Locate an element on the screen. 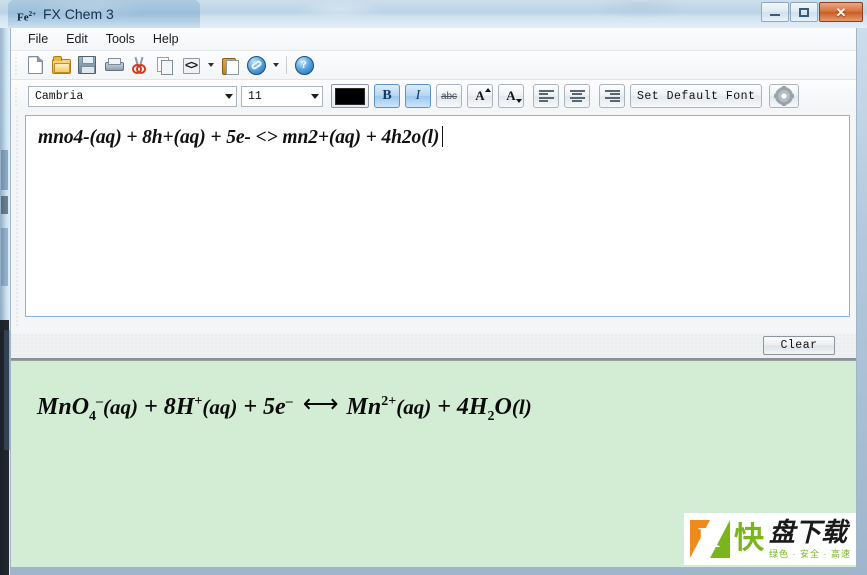 Image resolution: width=867 pixels, height=575 pixels. clear-button: Clear is located at coordinates (799, 345).